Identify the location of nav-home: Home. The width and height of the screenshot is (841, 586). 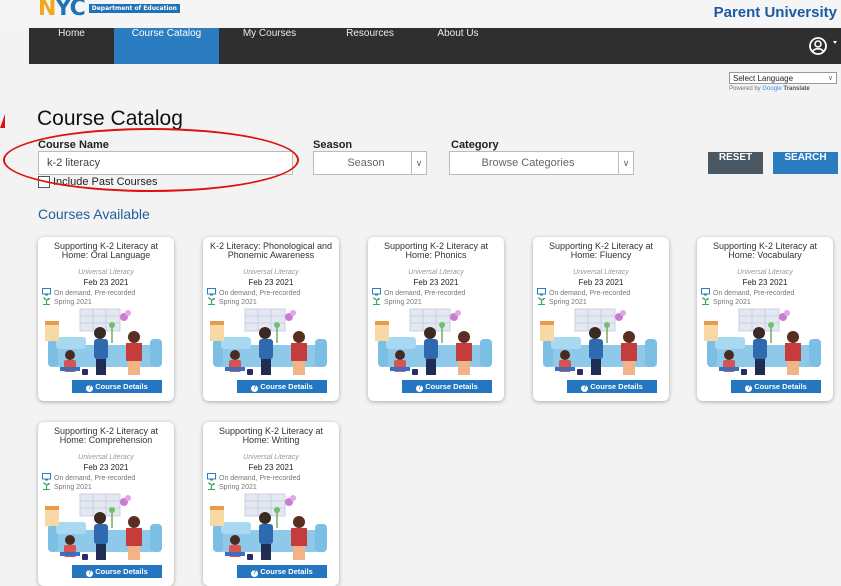
(71, 46).